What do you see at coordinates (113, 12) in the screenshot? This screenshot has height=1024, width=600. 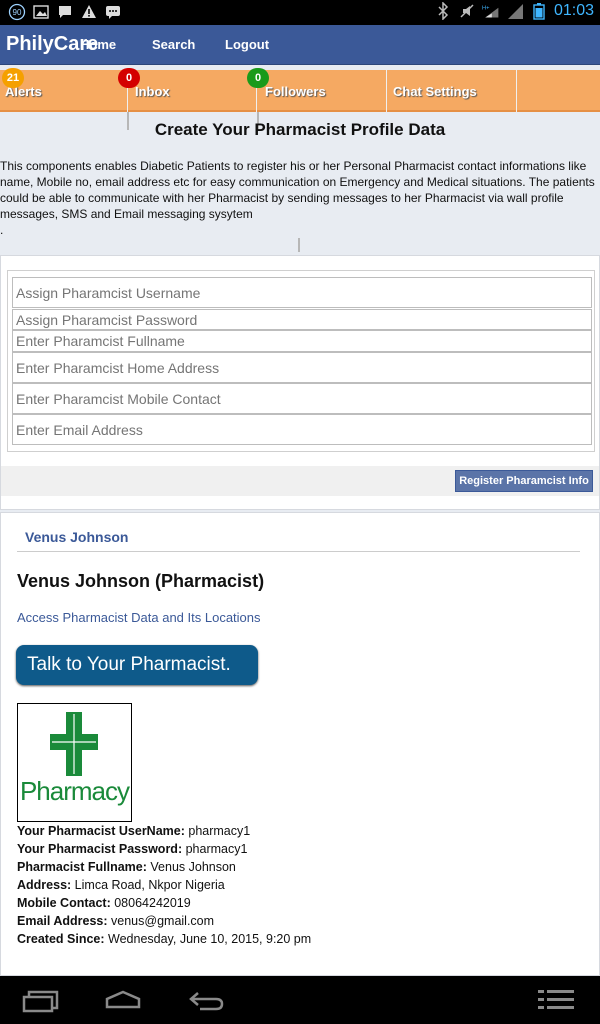 I see `bbm-icon` at bounding box center [113, 12].